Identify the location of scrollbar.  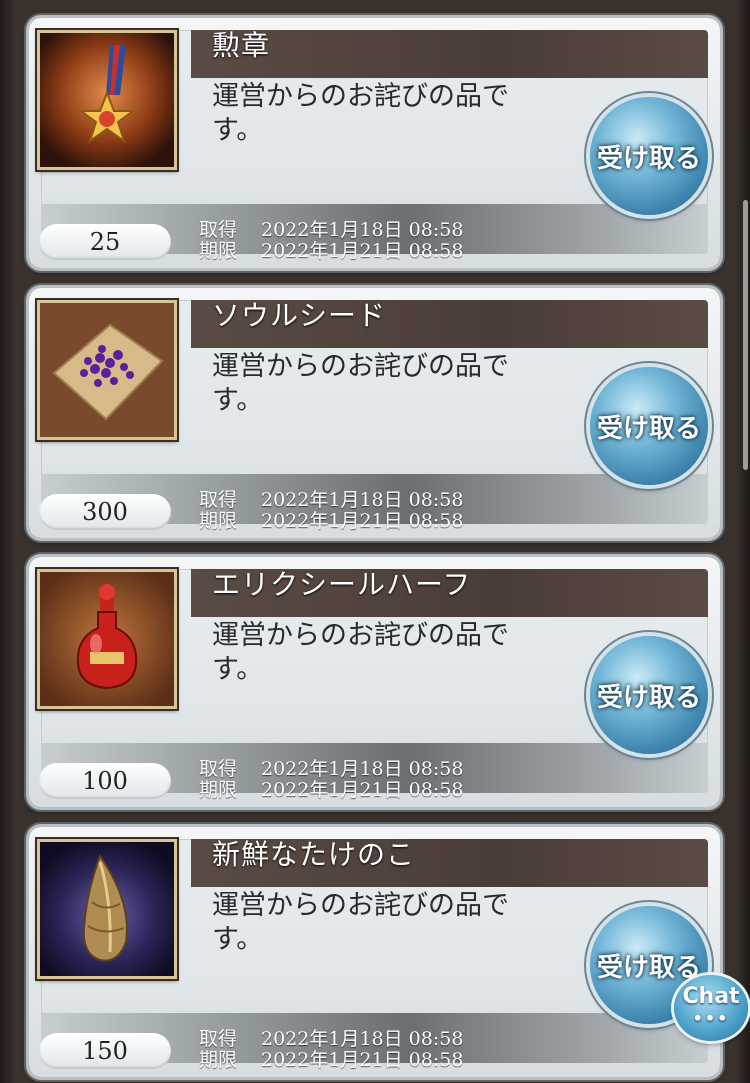
(745, 335).